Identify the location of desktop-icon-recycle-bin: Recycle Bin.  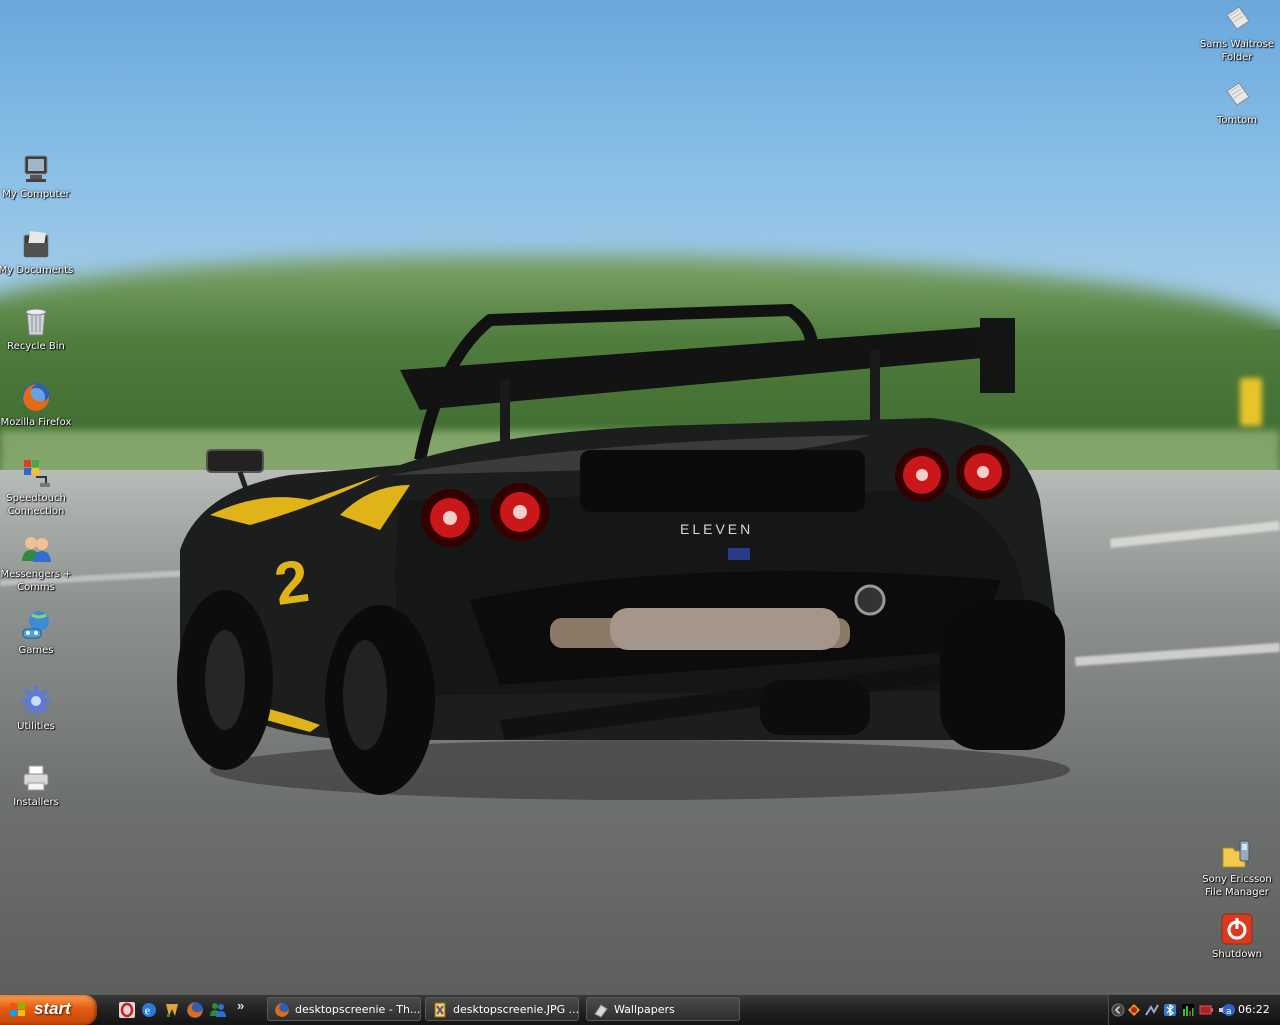
(37, 329).